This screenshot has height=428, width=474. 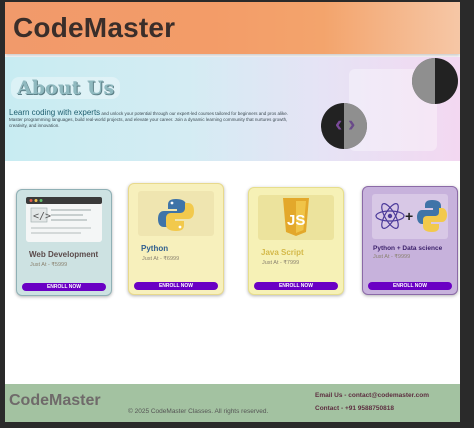 I want to click on site-header: CodeMaster, so click(x=232, y=28).